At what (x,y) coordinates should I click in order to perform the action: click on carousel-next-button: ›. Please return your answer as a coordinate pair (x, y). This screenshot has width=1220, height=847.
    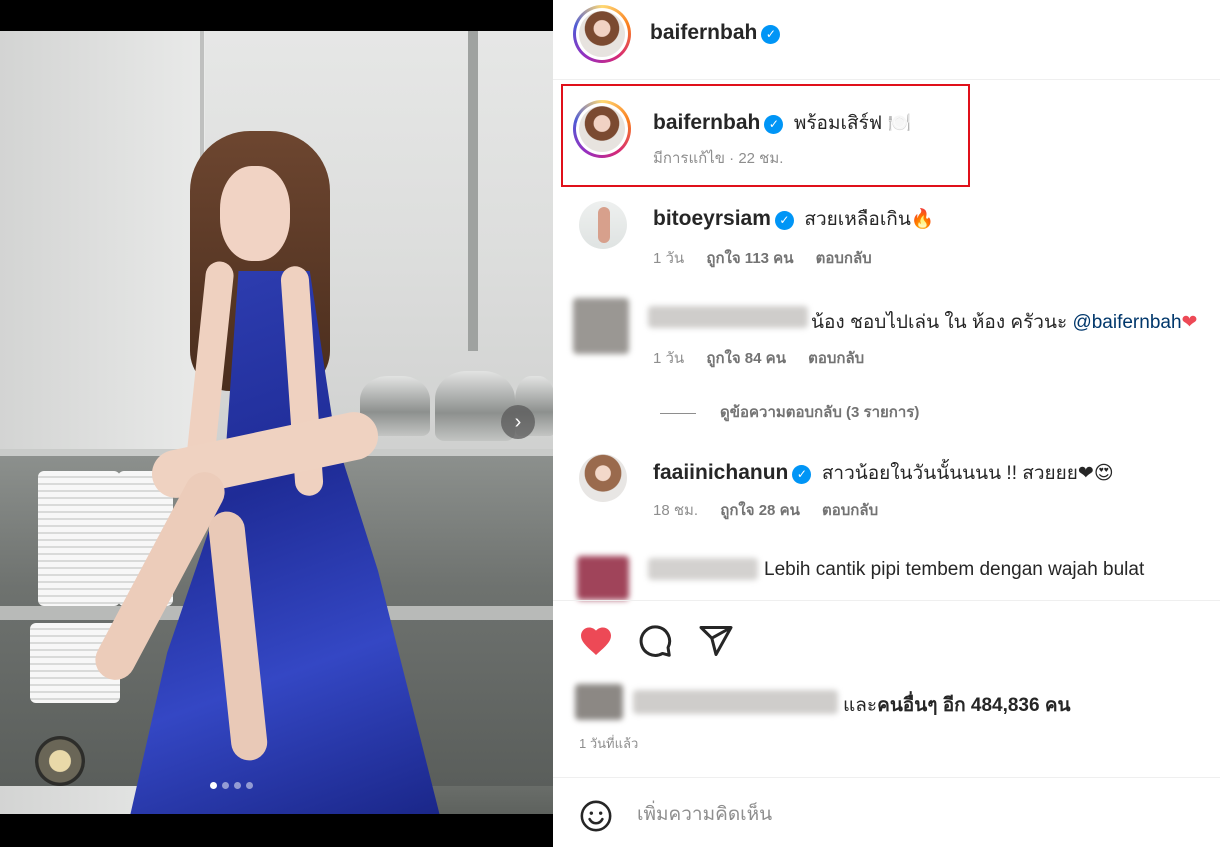
    Looking at the image, I should click on (518, 422).